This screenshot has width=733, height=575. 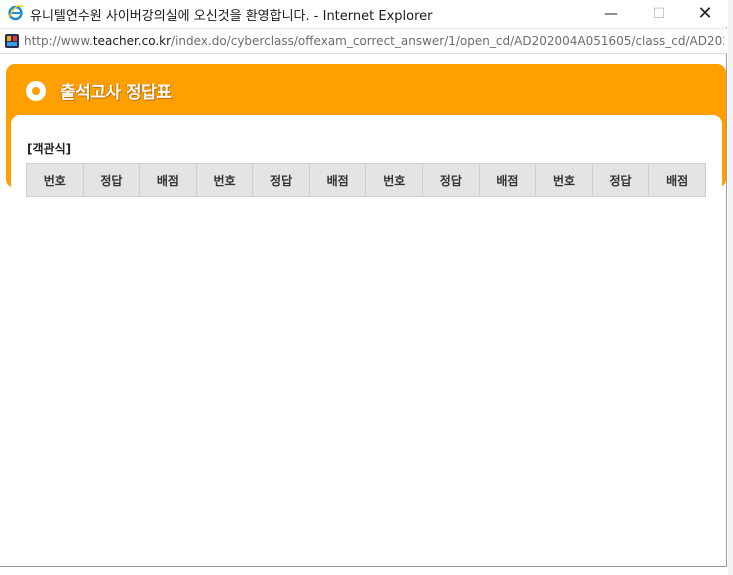 What do you see at coordinates (132, 41) in the screenshot?
I see `url-host: teacher.co.kr` at bounding box center [132, 41].